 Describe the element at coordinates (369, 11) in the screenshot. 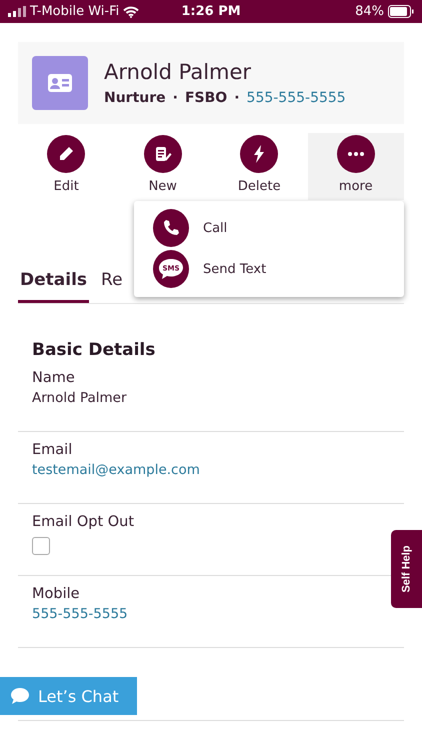

I see `battery-percent: 84%` at that location.